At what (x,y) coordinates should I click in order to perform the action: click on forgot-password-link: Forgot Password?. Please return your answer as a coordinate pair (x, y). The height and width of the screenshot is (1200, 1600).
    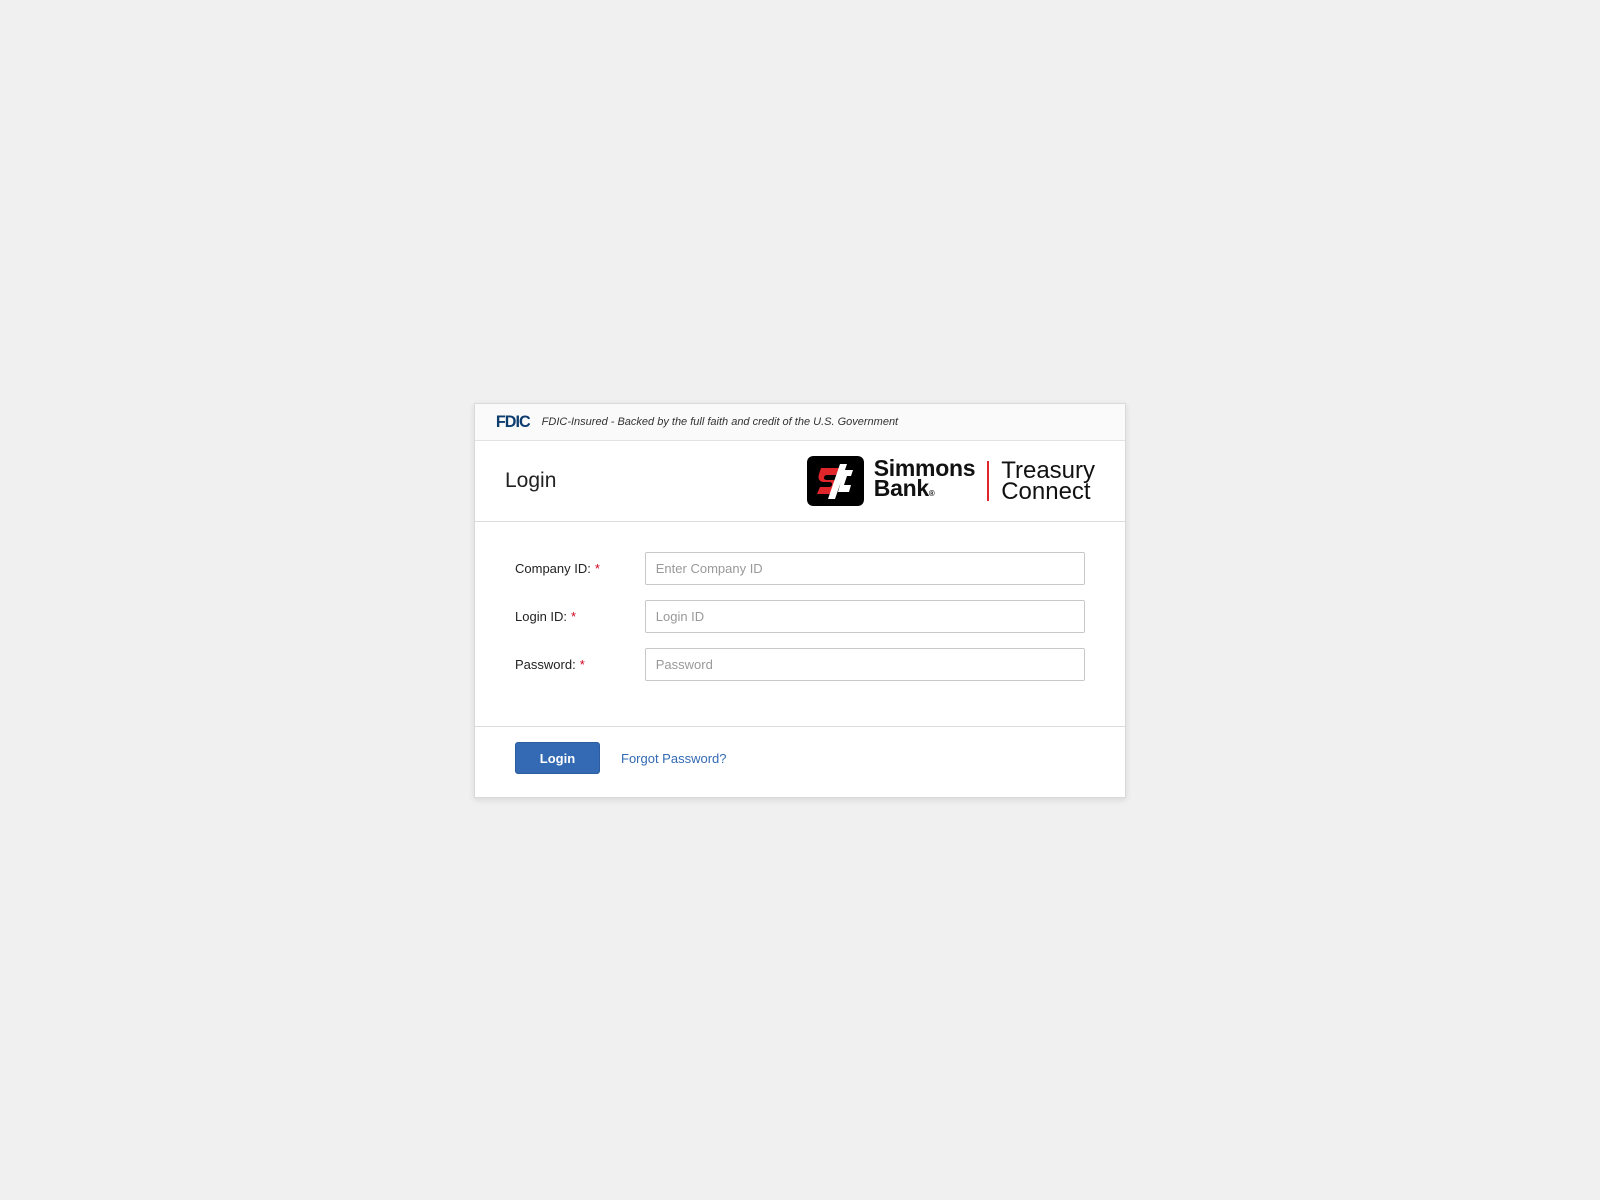
    Looking at the image, I should click on (674, 758).